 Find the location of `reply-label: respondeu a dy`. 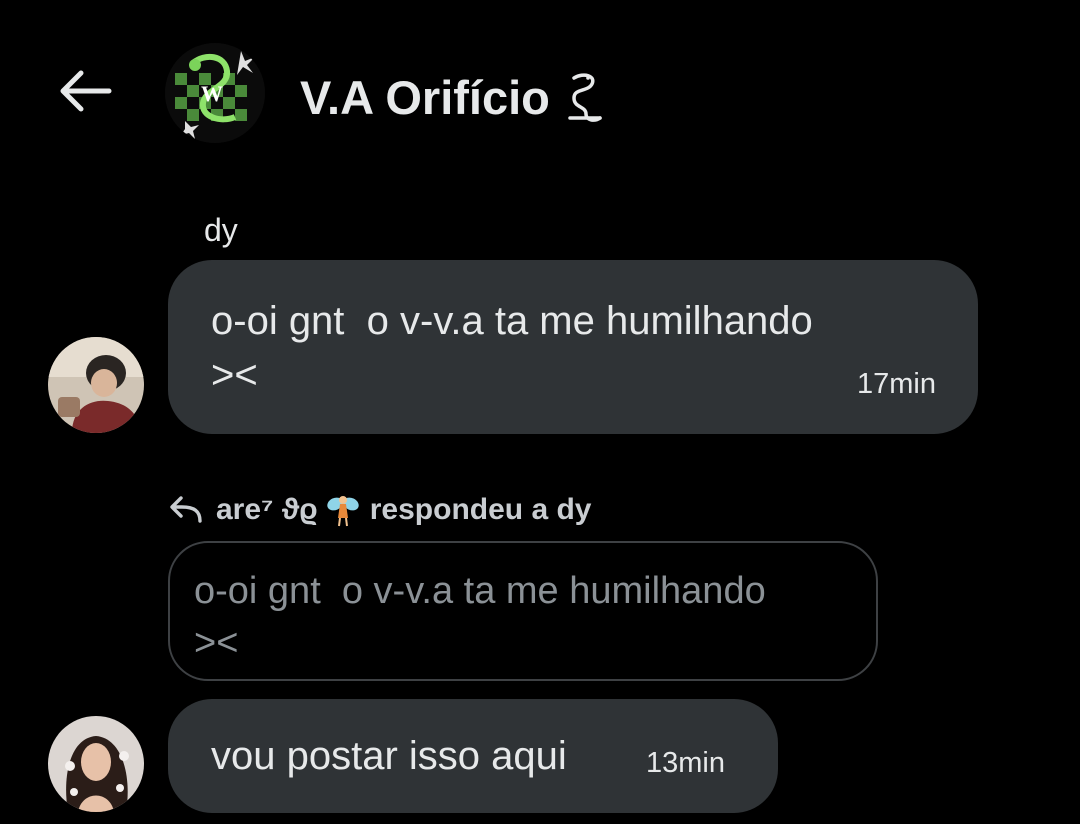

reply-label: respondeu a dy is located at coordinates (480, 509).